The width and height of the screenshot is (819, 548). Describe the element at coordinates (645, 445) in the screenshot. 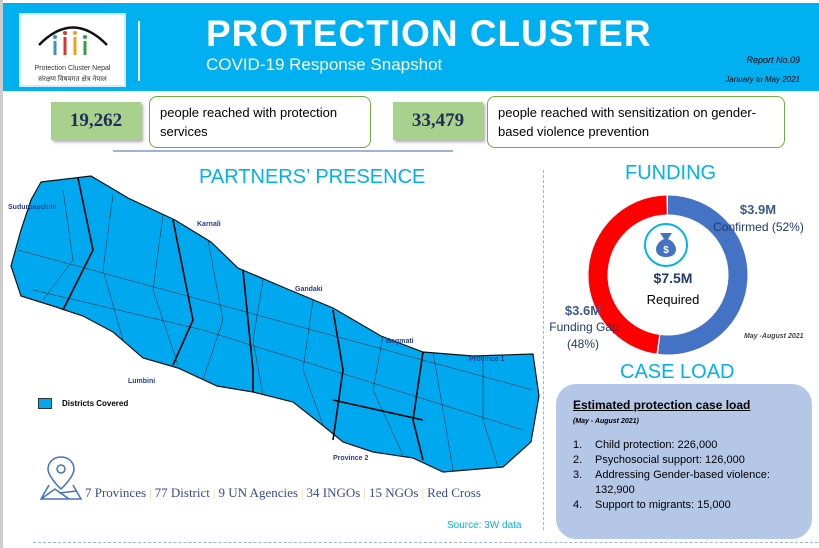

I see `list-item: 1. Child protection: 226,000` at that location.